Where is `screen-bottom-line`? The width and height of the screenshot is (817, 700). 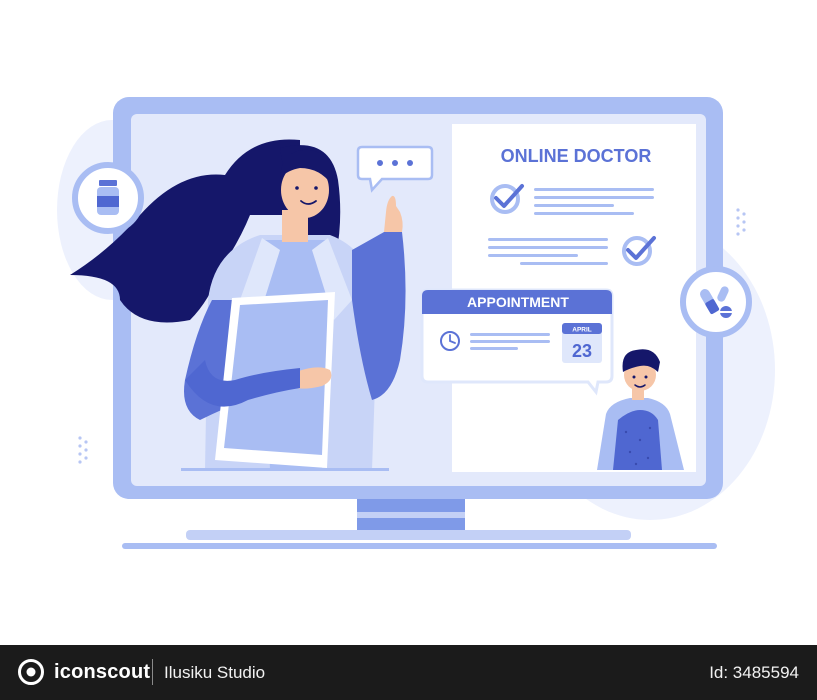 screen-bottom-line is located at coordinates (285, 469).